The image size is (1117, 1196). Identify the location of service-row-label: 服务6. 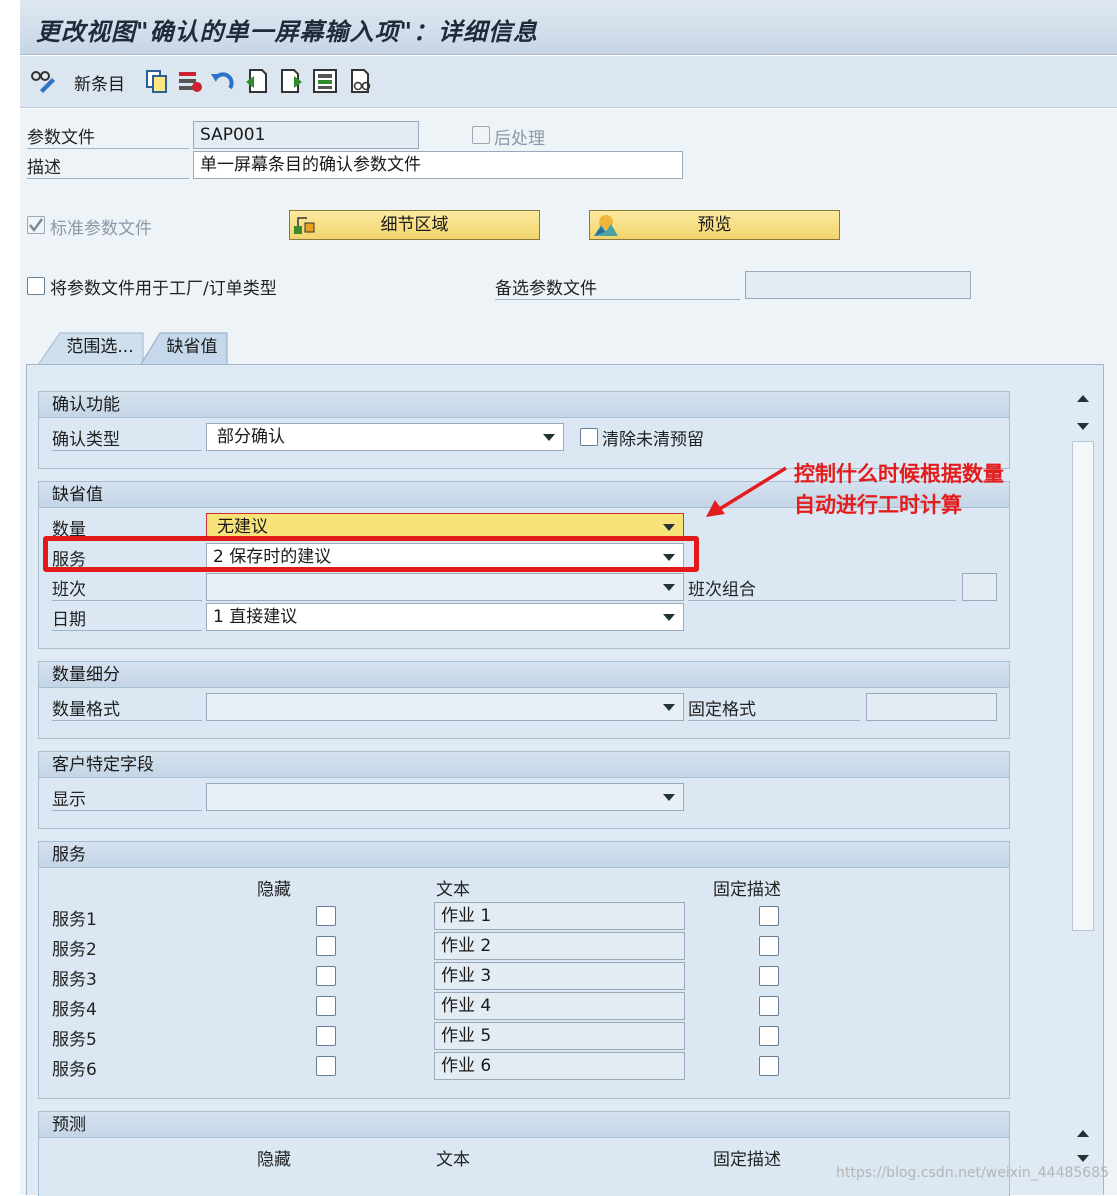
(74, 1070).